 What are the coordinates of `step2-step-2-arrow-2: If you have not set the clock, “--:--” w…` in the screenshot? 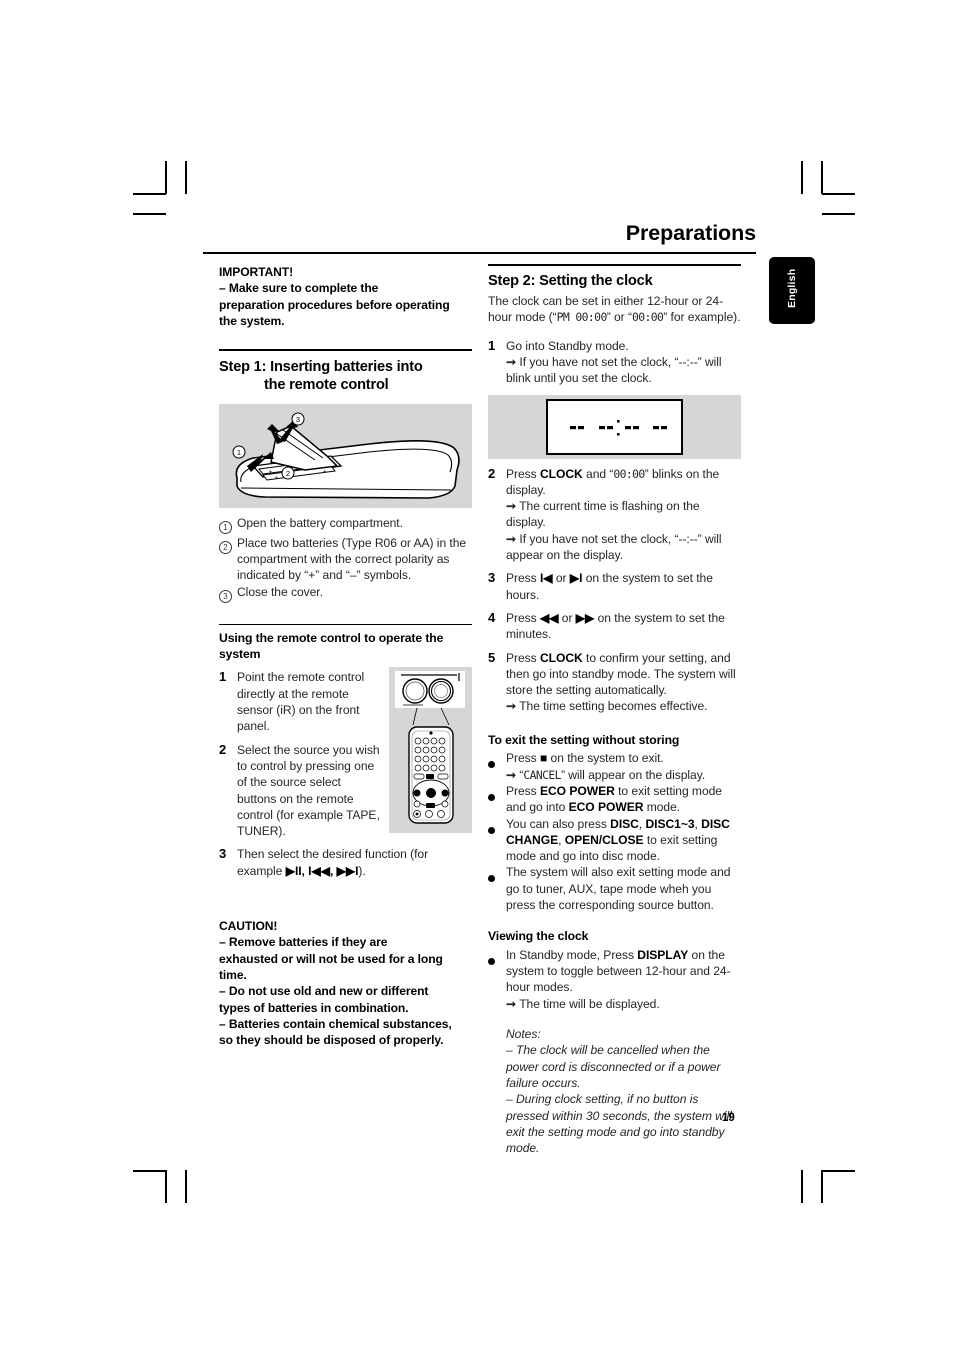 It's located at (614, 547).